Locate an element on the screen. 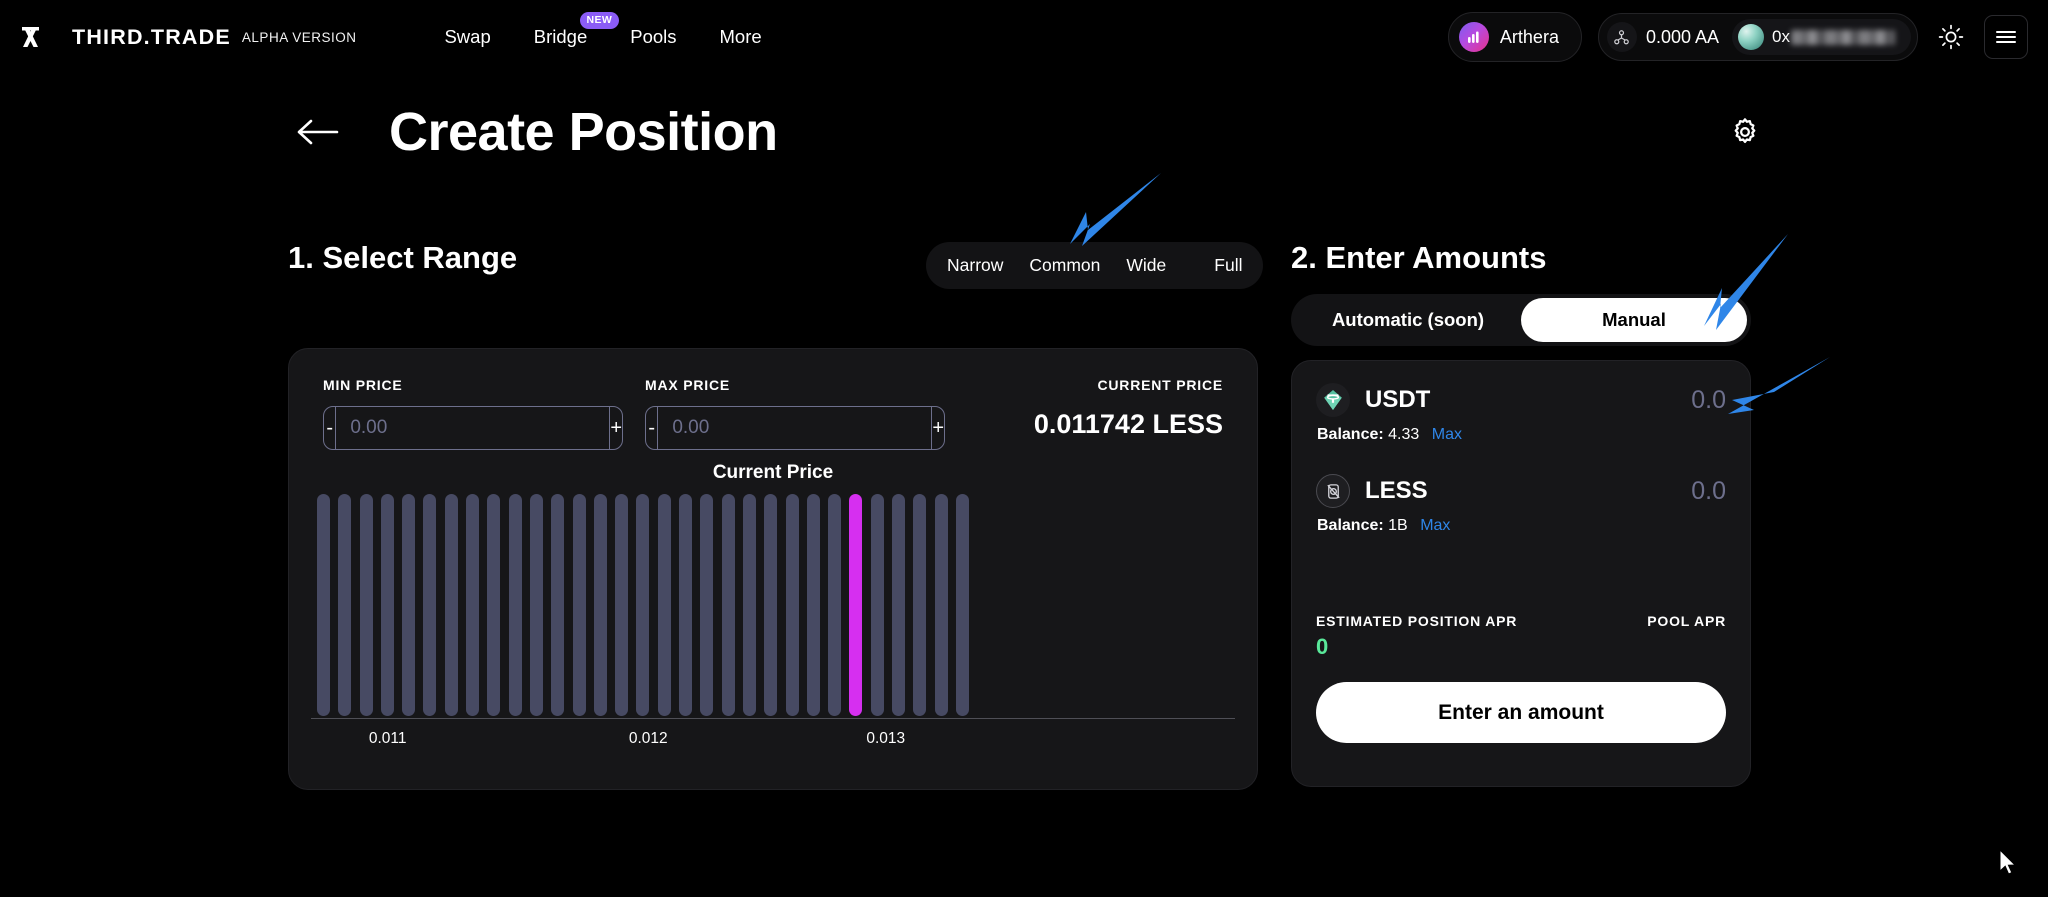 This screenshot has height=897, width=2048. max-price-input is located at coordinates (795, 428).